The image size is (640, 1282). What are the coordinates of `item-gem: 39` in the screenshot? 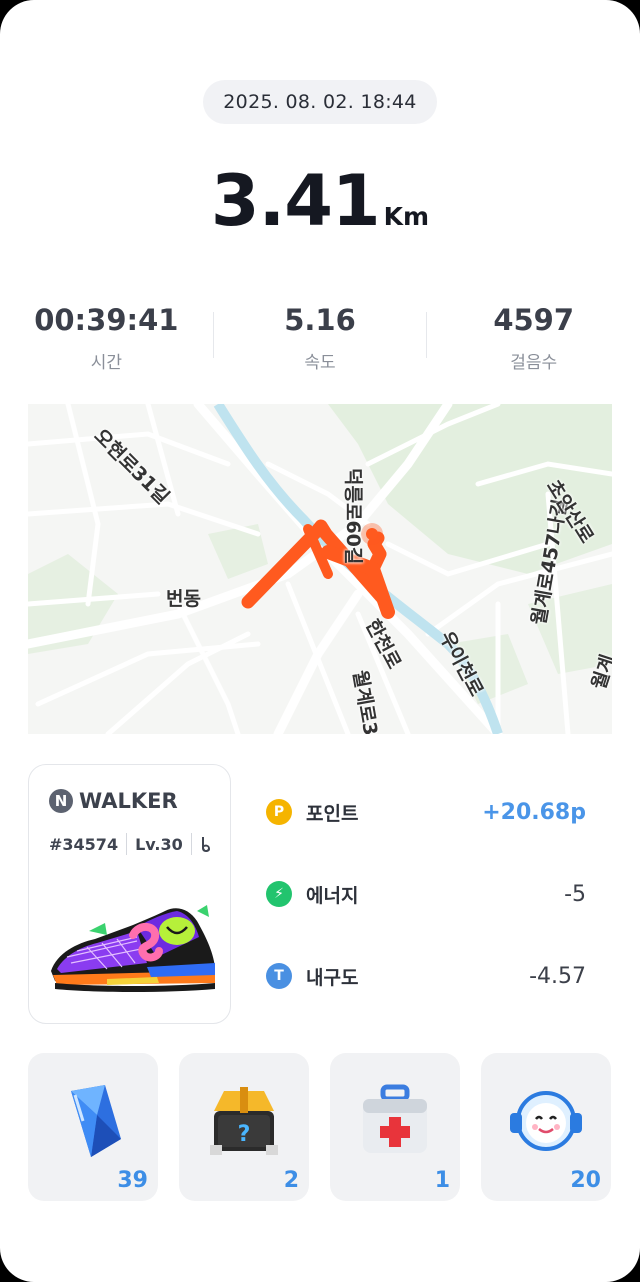 It's located at (93, 1127).